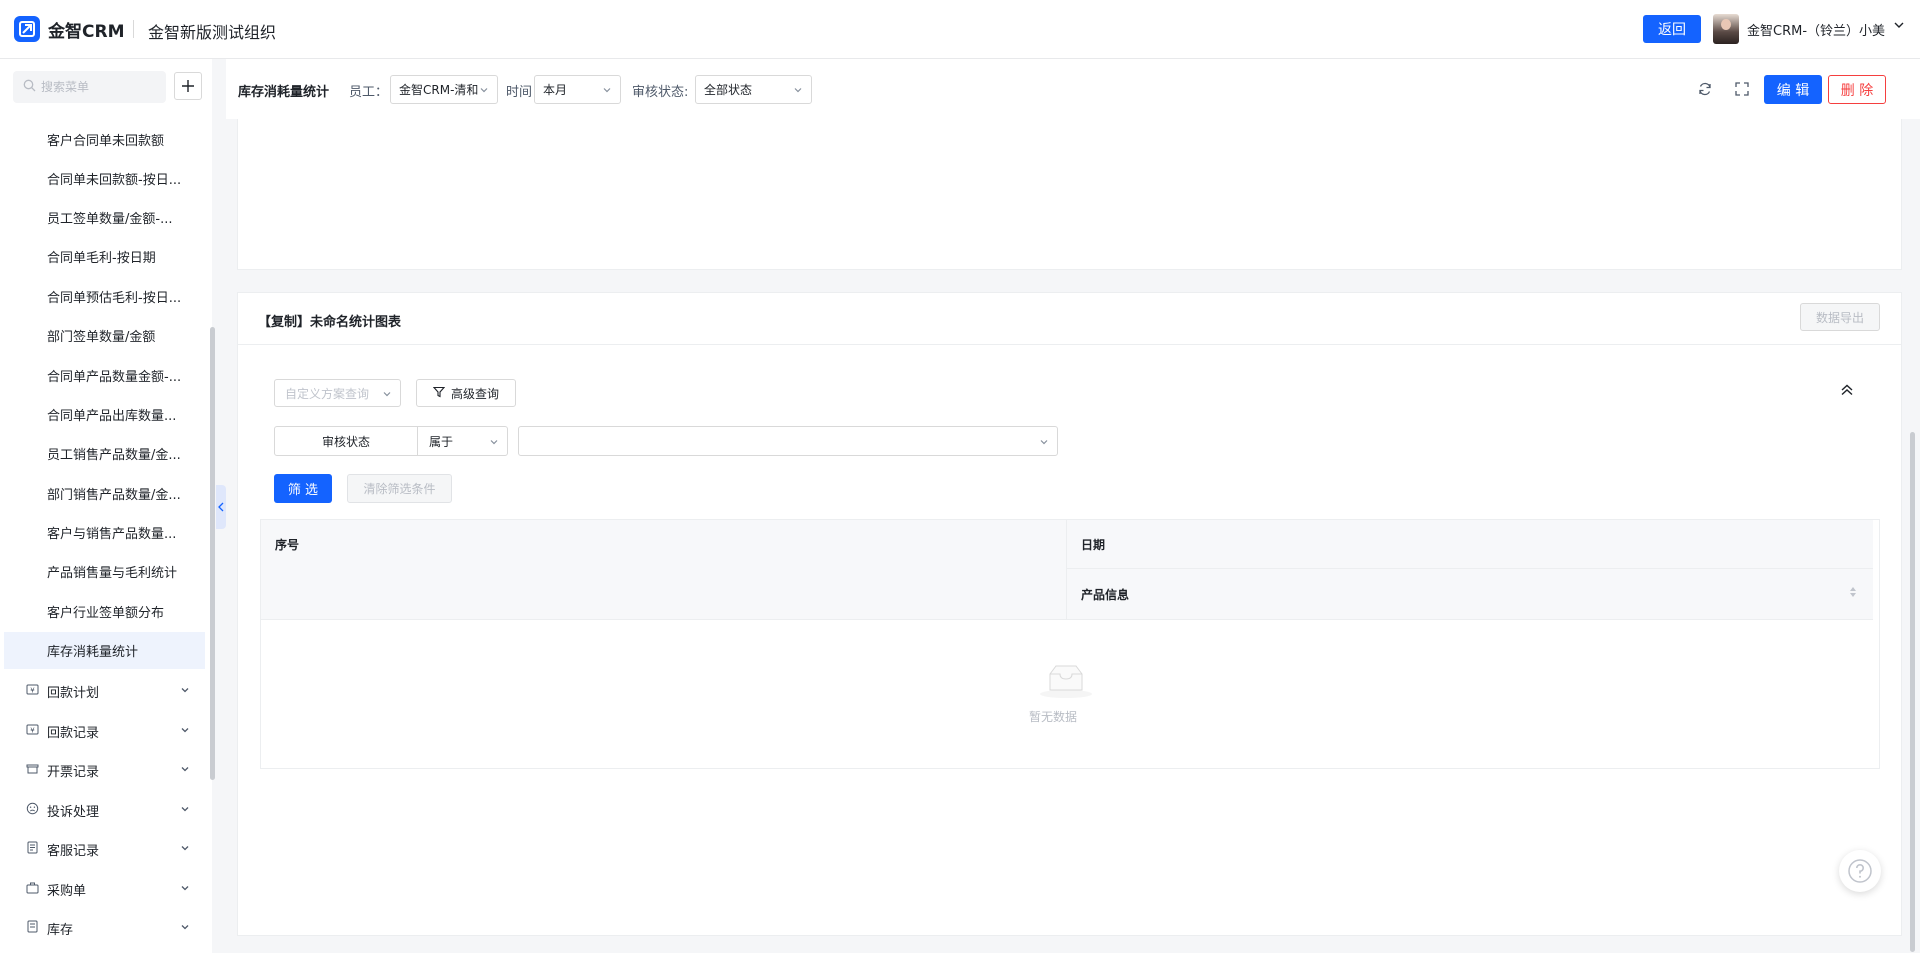  Describe the element at coordinates (104, 808) in the screenshot. I see `sidebar-group-complaint: 投诉处理` at that location.